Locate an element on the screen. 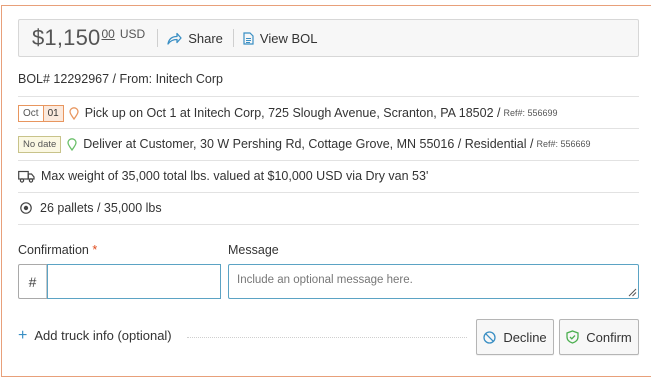 This screenshot has height=382, width=651. confirmation-field: # is located at coordinates (119, 281).